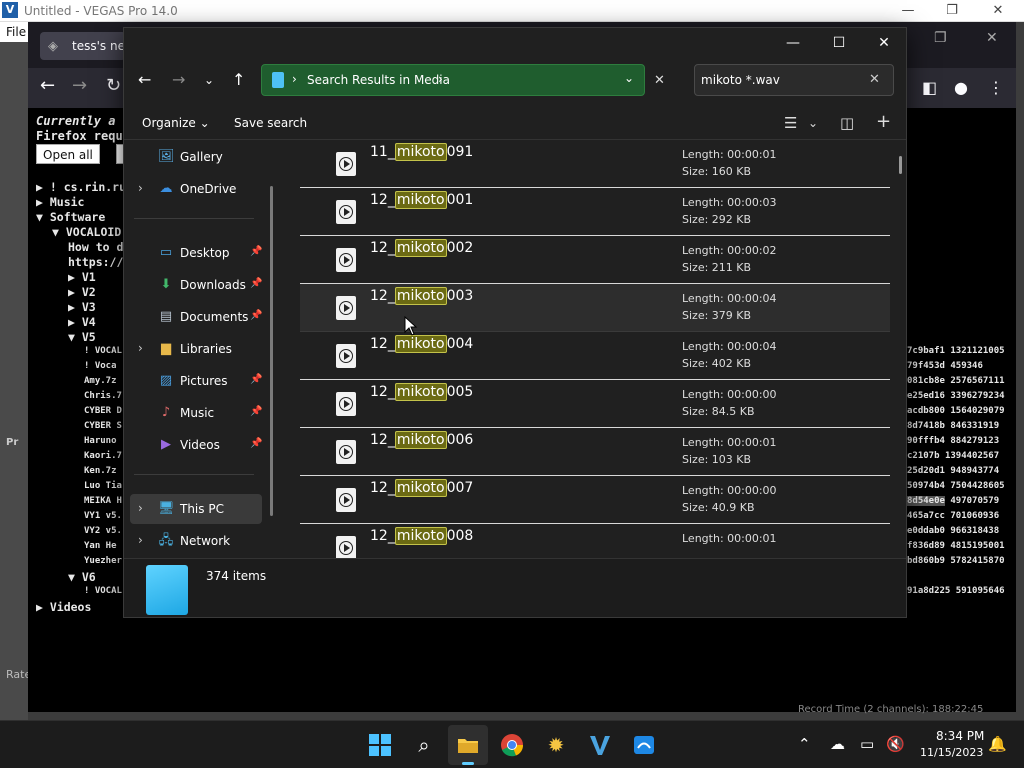 This screenshot has height=768, width=1024. What do you see at coordinates (82, 337) in the screenshot?
I see `tree-item: ▼ V5` at bounding box center [82, 337].